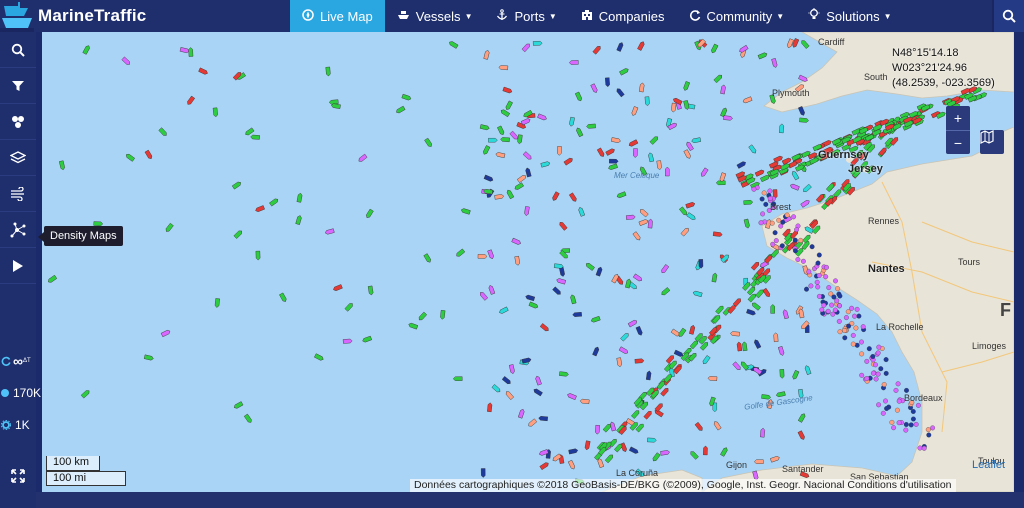 Image resolution: width=1024 pixels, height=508 pixels. What do you see at coordinates (18, 230) in the screenshot?
I see `density-maps-button` at bounding box center [18, 230].